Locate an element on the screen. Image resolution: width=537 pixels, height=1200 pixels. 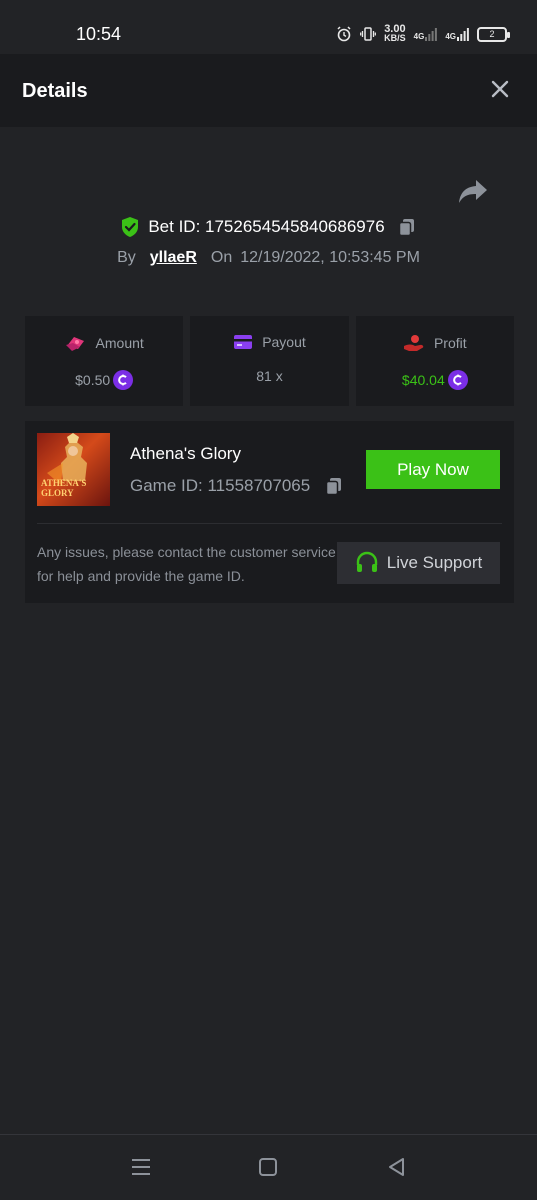
bet-meta-line: By yllaeR On 12/19/2022, 10:53:45 PM is located at coordinates (268, 258).